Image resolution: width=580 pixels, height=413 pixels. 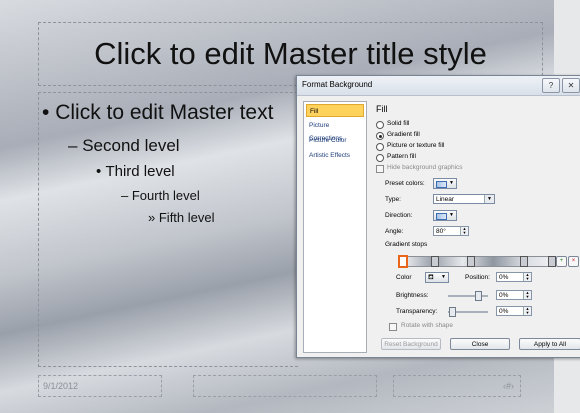 I want to click on gradient-stops-bar, so click(x=478, y=261).